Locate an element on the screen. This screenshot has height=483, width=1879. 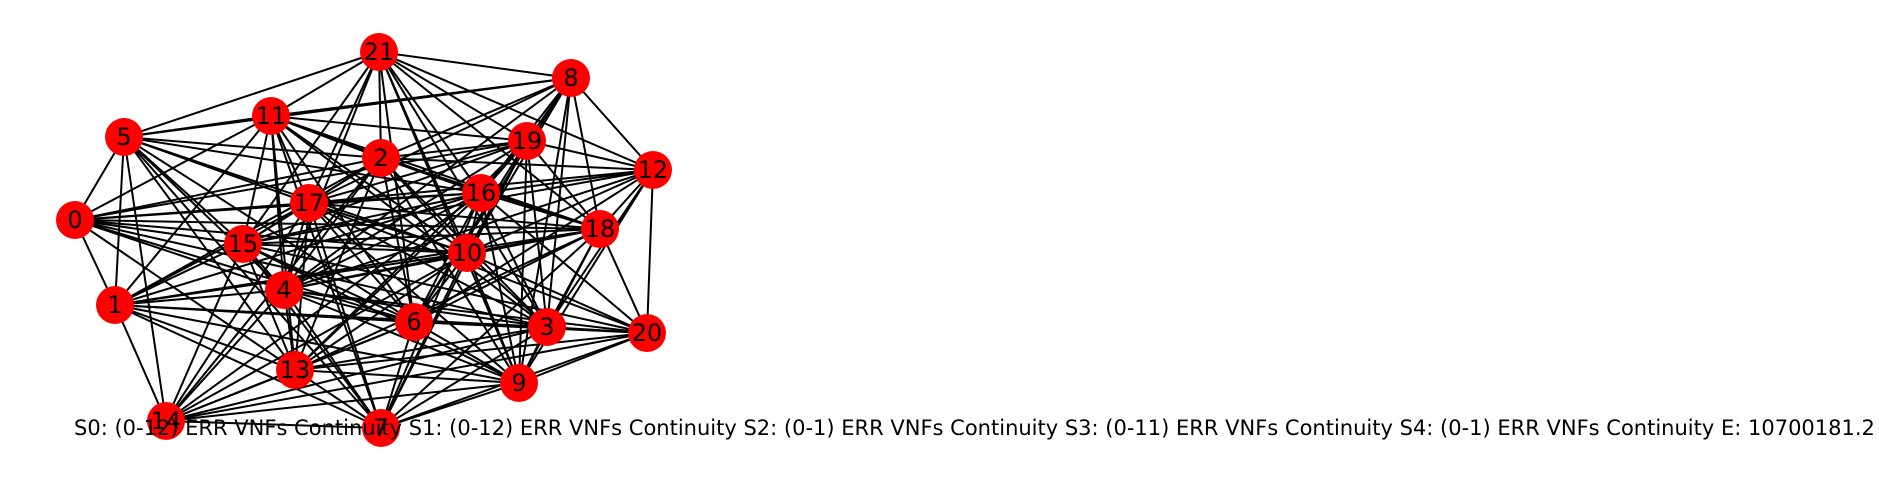
node-20: 20 is located at coordinates (647, 333).